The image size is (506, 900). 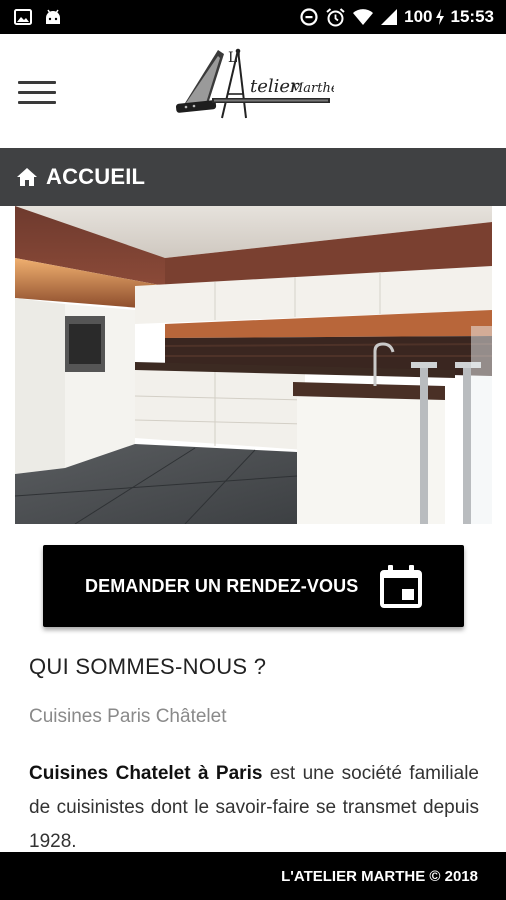 I want to click on footer-copyright: L'ATELIER MARTHE © 2018, so click(x=379, y=876).